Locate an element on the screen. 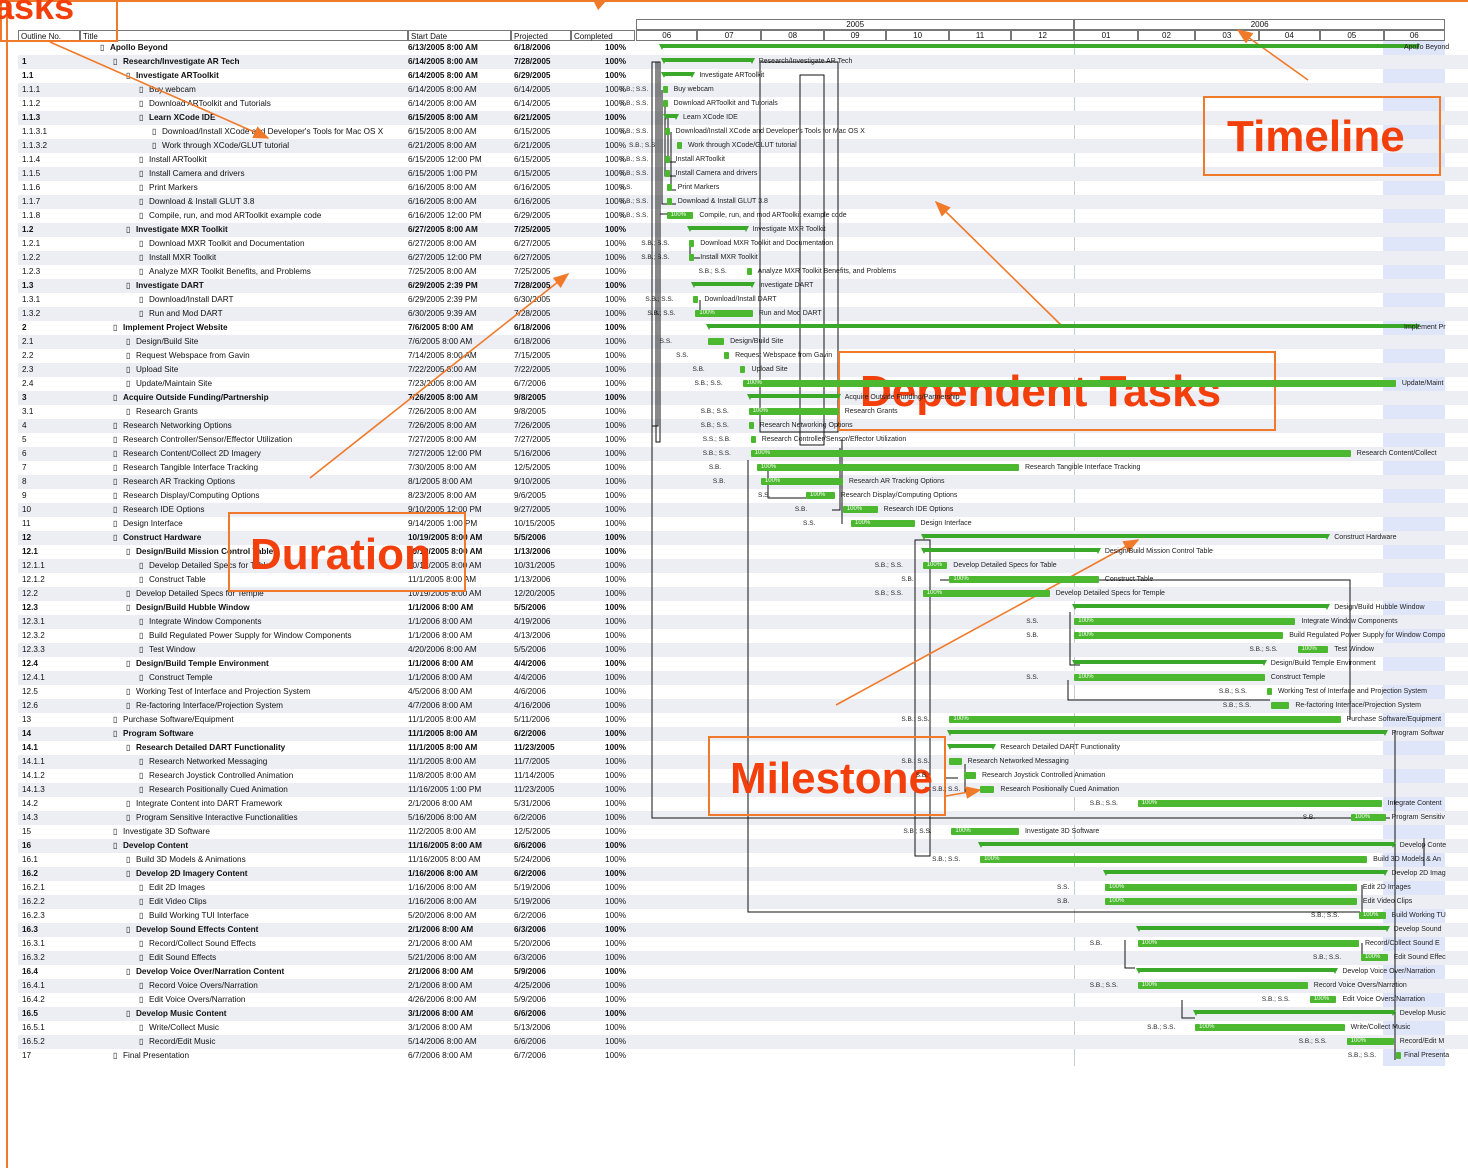 The image size is (1468, 1168). bar-label: Test Window is located at coordinates (1354, 649).